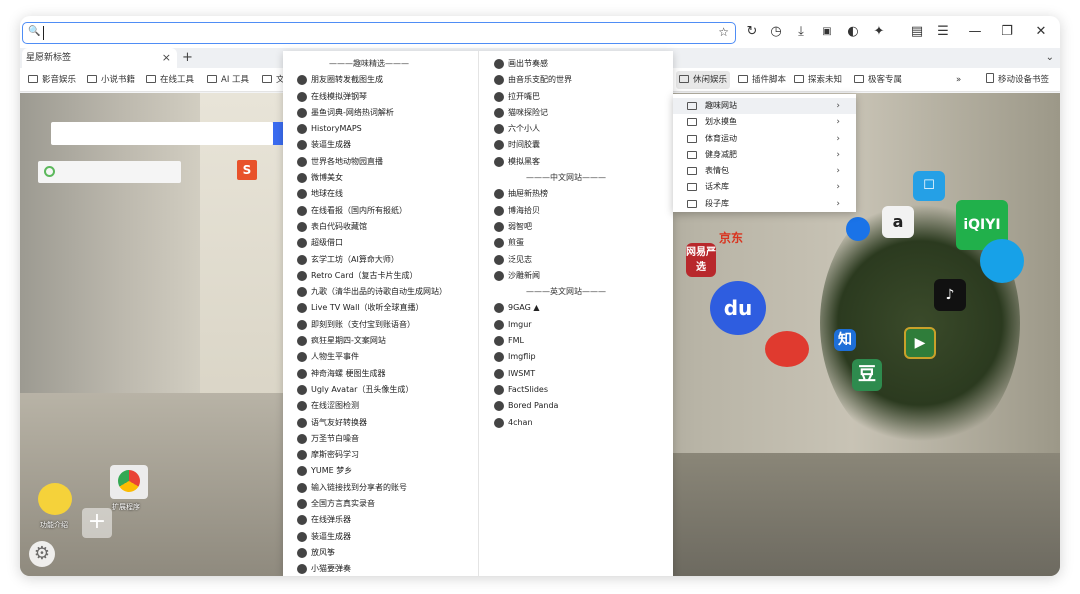 The height and width of the screenshot is (594, 1080). I want to click on close-icon: ✕, so click(1041, 32).